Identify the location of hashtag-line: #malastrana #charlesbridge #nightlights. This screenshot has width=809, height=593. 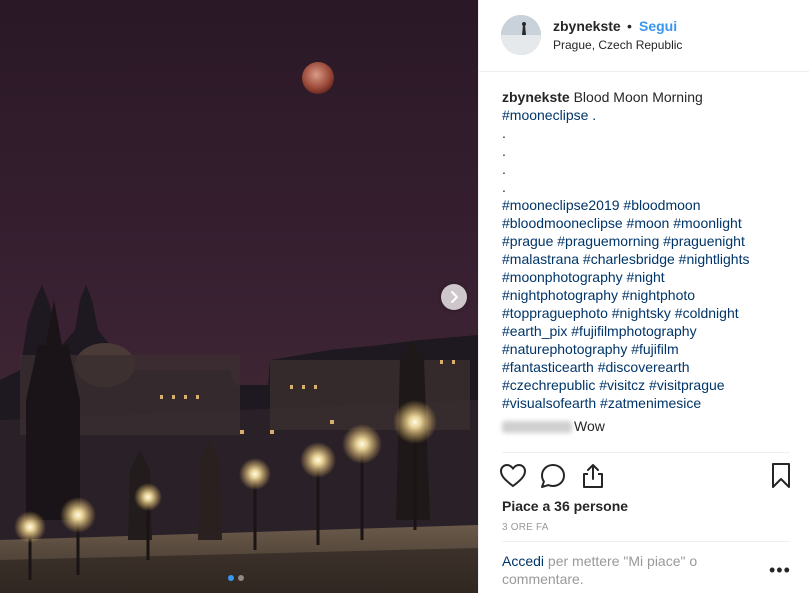
(652, 259).